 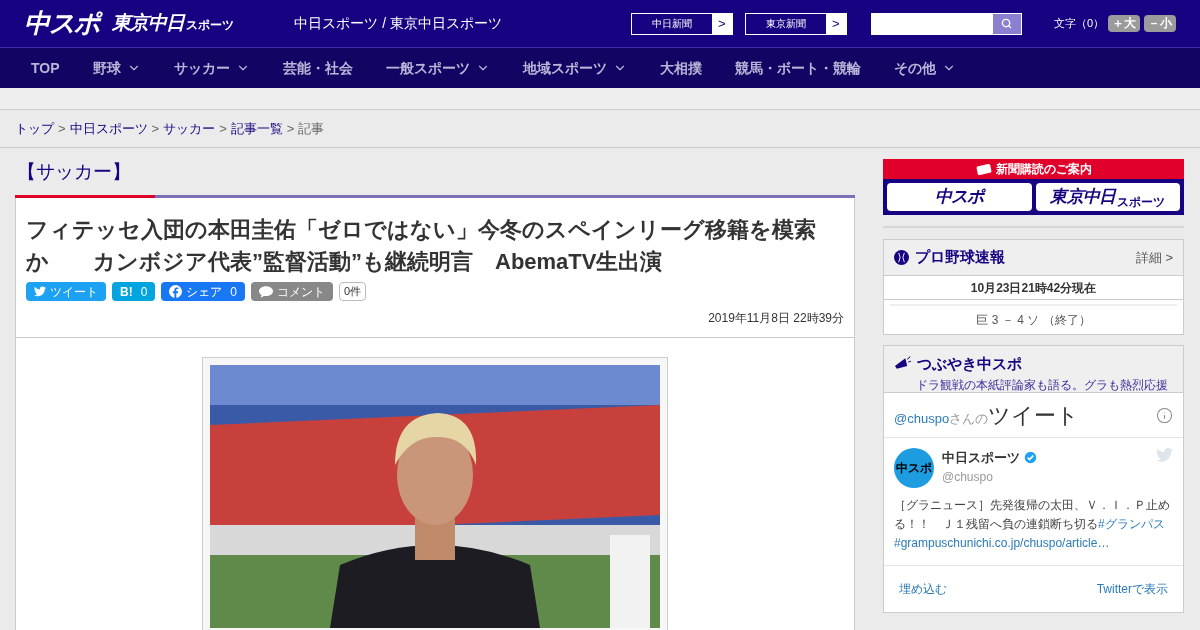 What do you see at coordinates (983, 169) in the screenshot?
I see `ticket-icon` at bounding box center [983, 169].